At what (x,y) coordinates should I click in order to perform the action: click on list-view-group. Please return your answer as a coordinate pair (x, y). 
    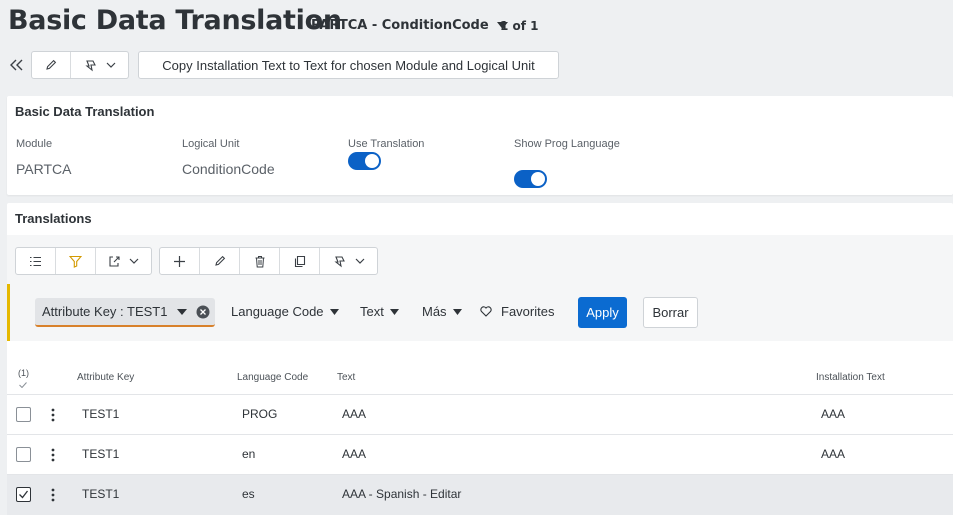
    Looking at the image, I should click on (83, 261).